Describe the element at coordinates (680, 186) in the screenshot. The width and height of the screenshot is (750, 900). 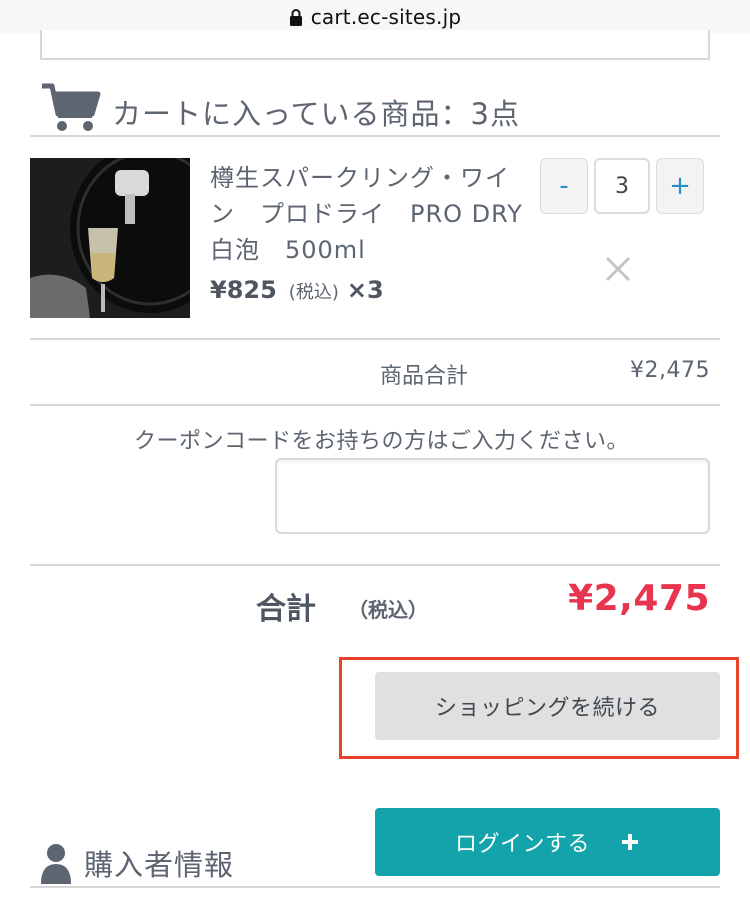
I see `increase-quantity-button: +` at that location.